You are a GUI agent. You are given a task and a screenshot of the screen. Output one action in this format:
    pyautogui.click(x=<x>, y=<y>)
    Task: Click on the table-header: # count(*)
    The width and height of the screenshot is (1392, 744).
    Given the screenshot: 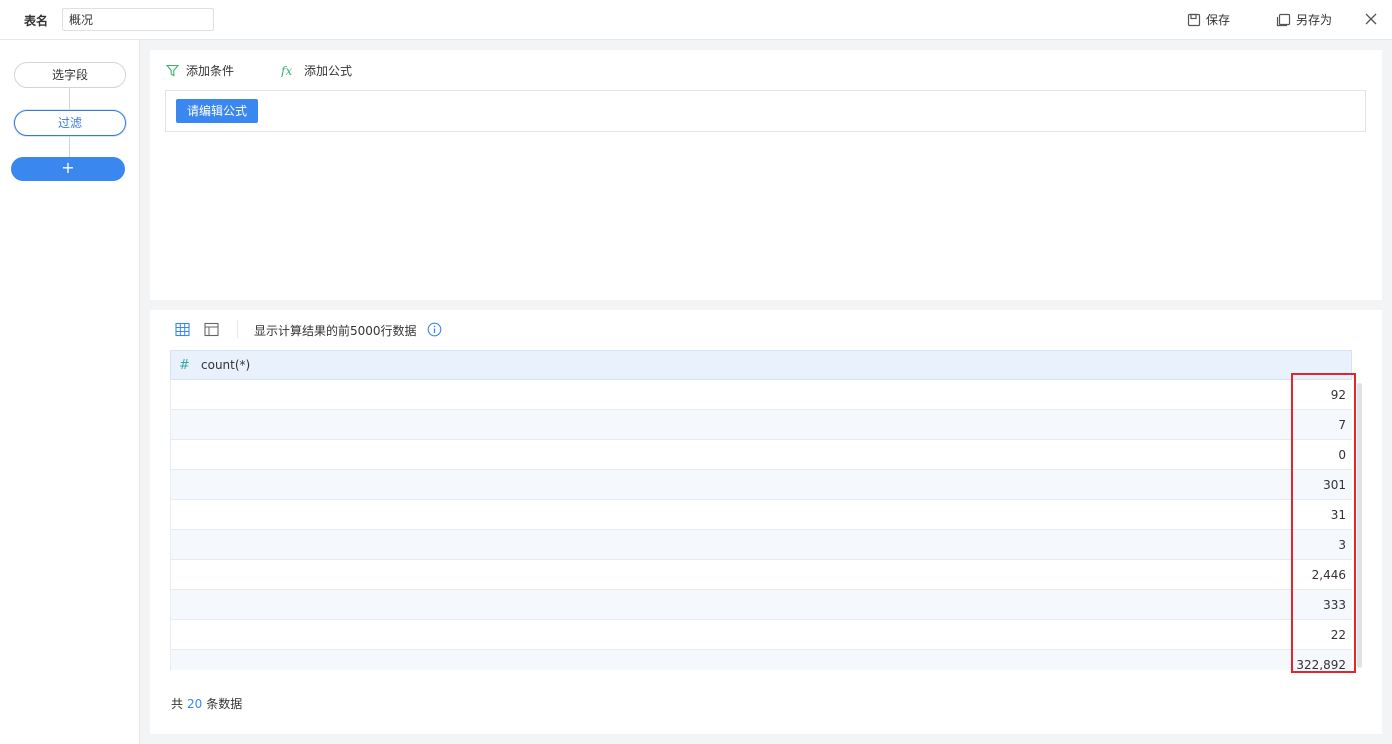 What is the action you would take?
    pyautogui.click(x=761, y=365)
    